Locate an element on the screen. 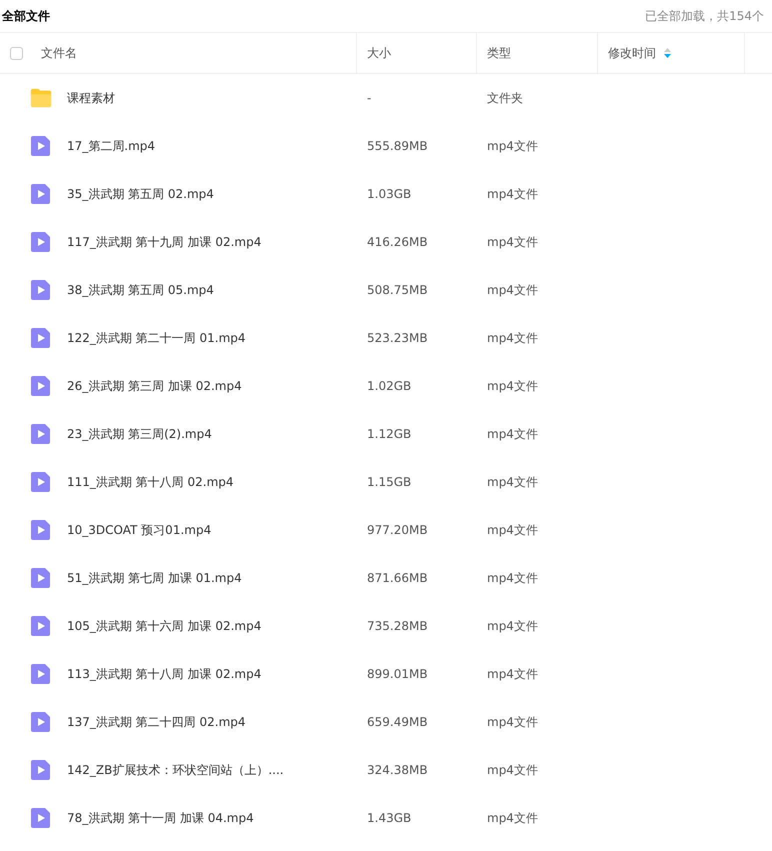 The width and height of the screenshot is (772, 851). file-name: 17_第二周.mp4 is located at coordinates (111, 146).